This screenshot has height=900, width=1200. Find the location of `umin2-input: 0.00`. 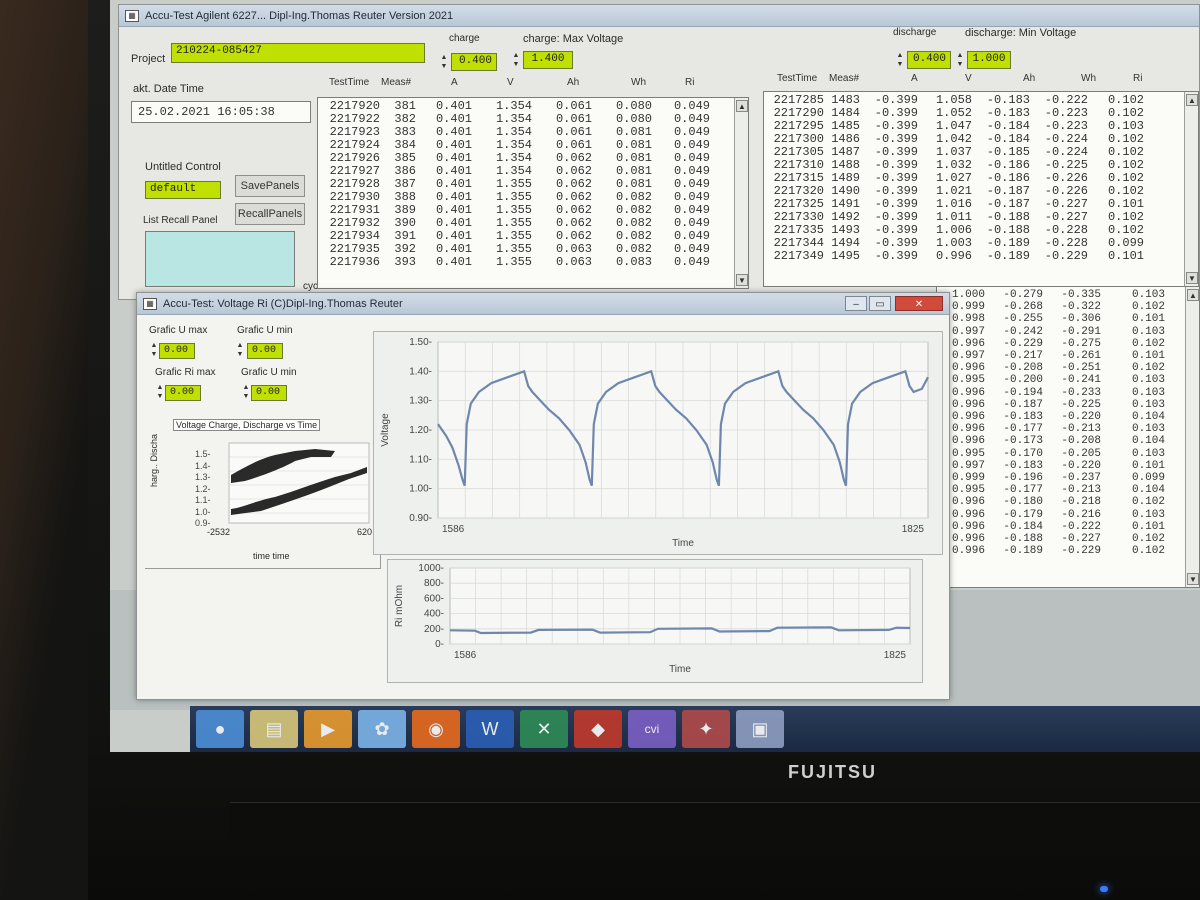

umin2-input: 0.00 is located at coordinates (269, 393).